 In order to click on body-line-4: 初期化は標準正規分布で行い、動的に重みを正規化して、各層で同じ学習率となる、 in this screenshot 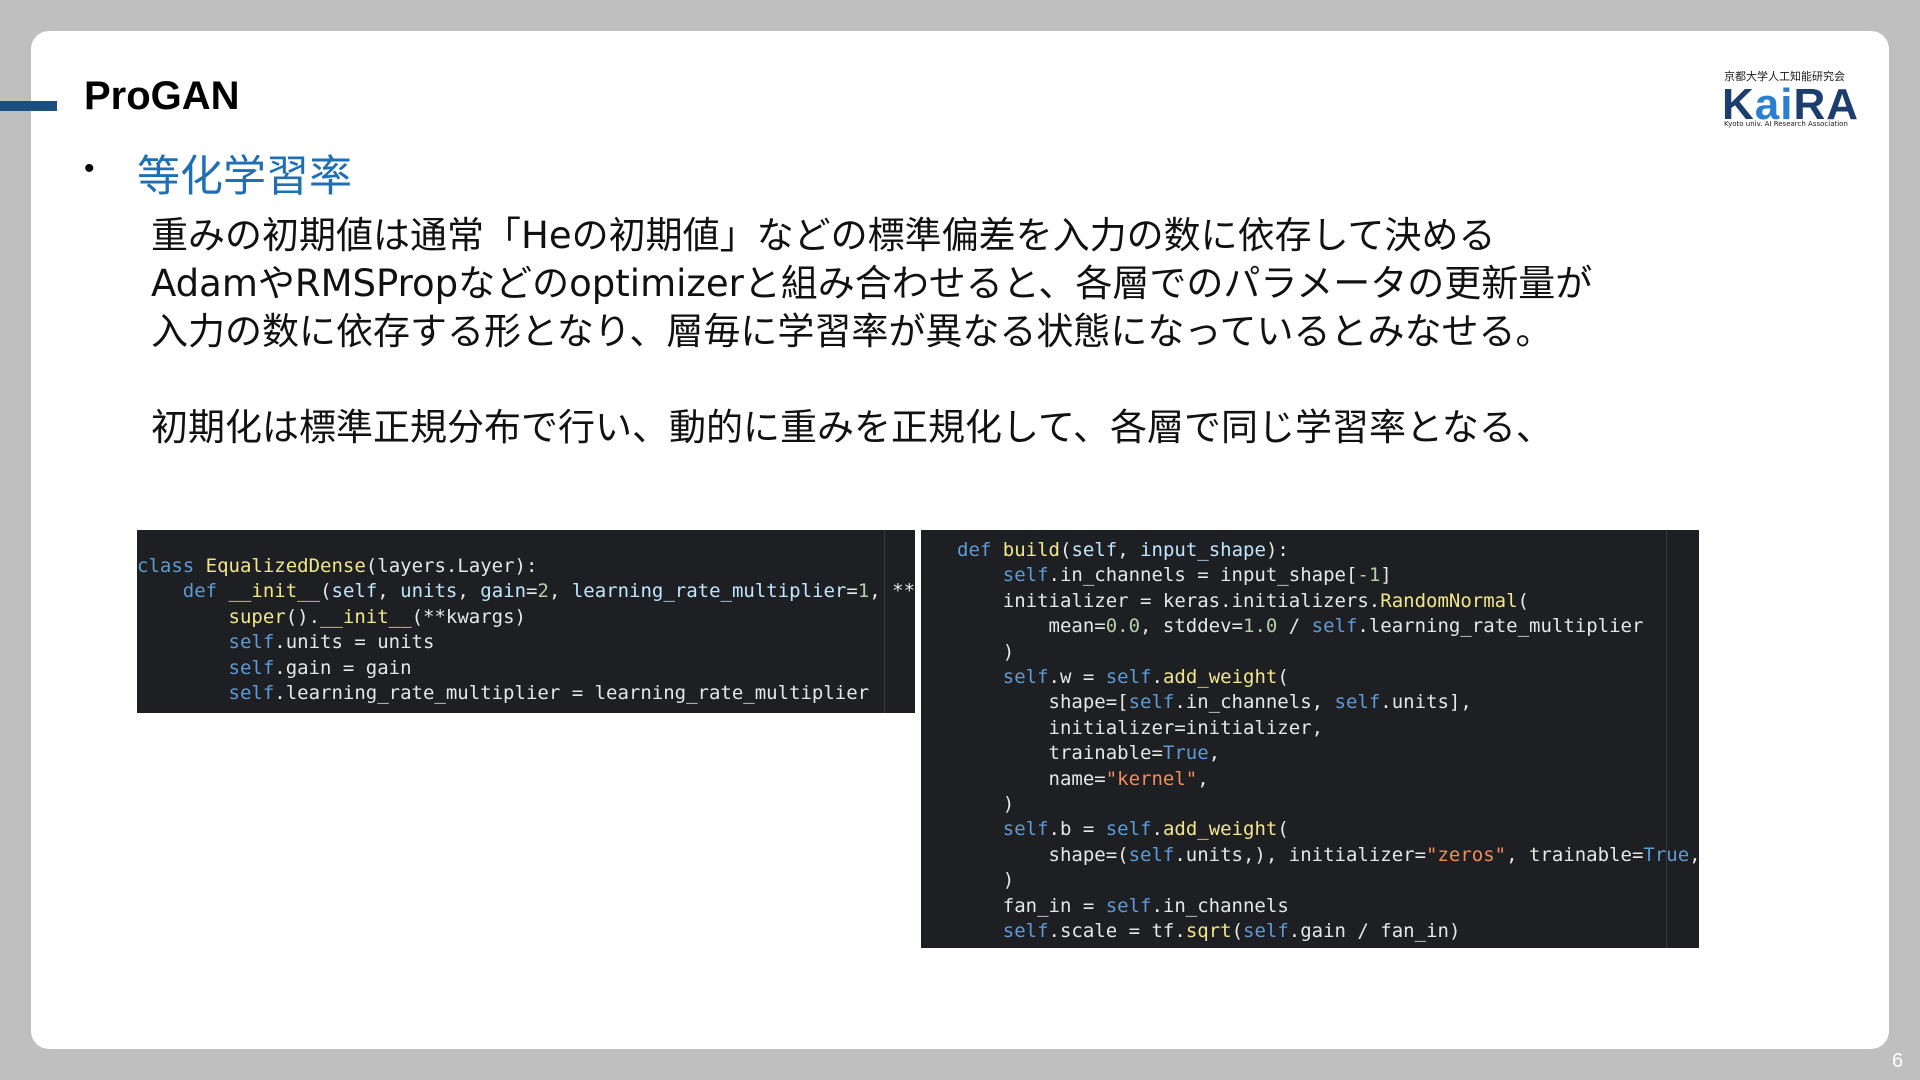, I will do `click(852, 427)`.